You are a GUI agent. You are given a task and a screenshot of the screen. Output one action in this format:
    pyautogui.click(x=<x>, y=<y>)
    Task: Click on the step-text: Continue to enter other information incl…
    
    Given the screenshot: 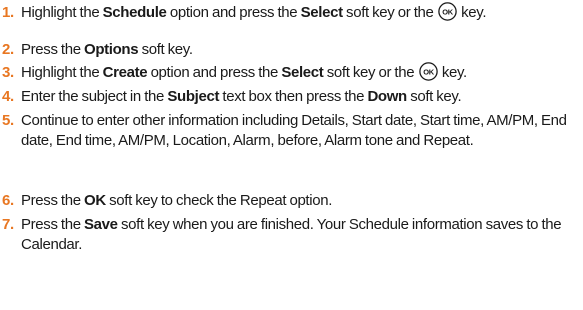 What is the action you would take?
    pyautogui.click(x=294, y=130)
    